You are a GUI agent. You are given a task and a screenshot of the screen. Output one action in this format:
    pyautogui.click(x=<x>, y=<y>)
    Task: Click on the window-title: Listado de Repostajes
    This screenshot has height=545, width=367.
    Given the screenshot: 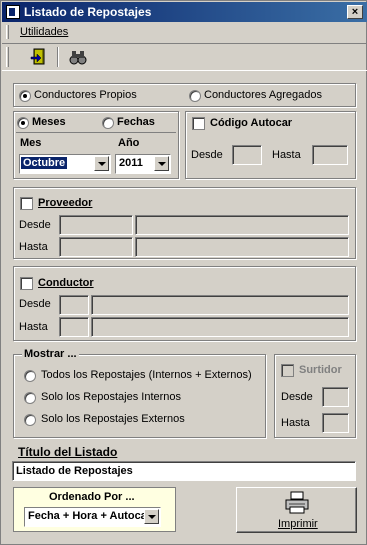 What is the action you would take?
    pyautogui.click(x=88, y=12)
    